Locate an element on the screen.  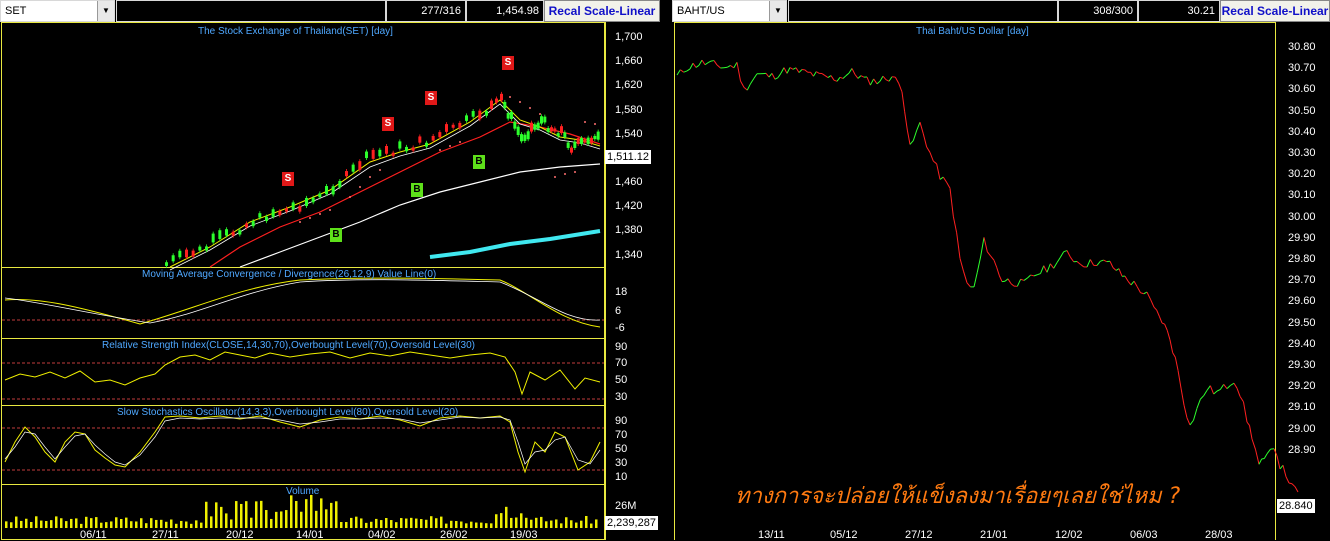
y-tick: 30.80 is located at coordinates (1302, 47).